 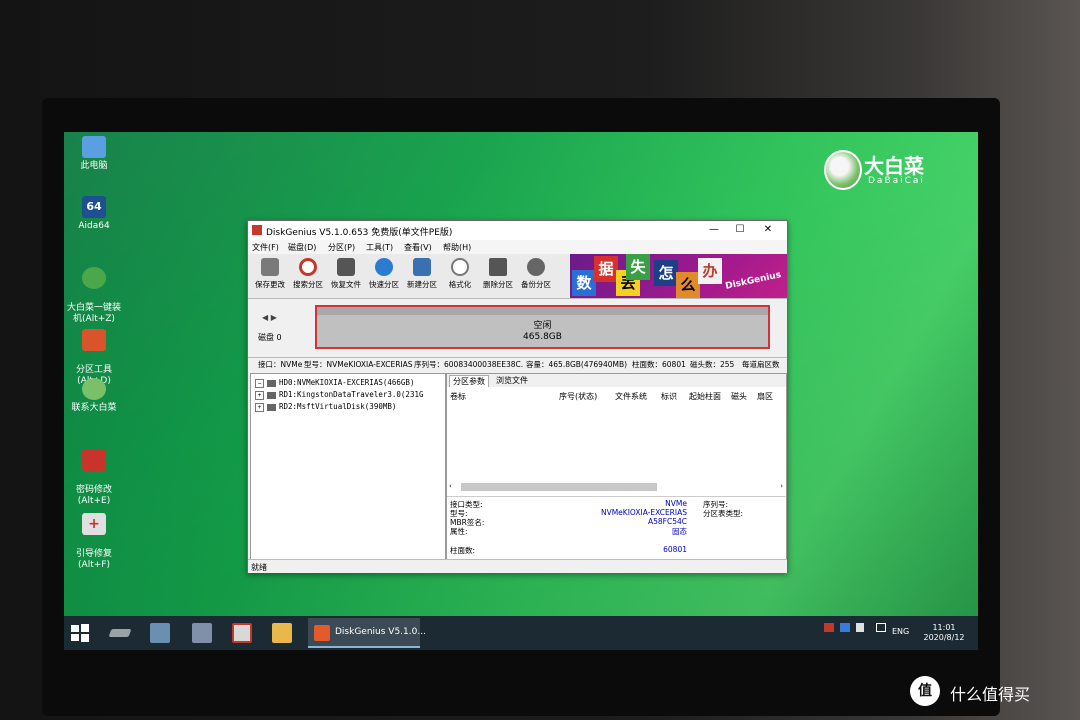 I want to click on windows-icon, so click(x=80, y=633).